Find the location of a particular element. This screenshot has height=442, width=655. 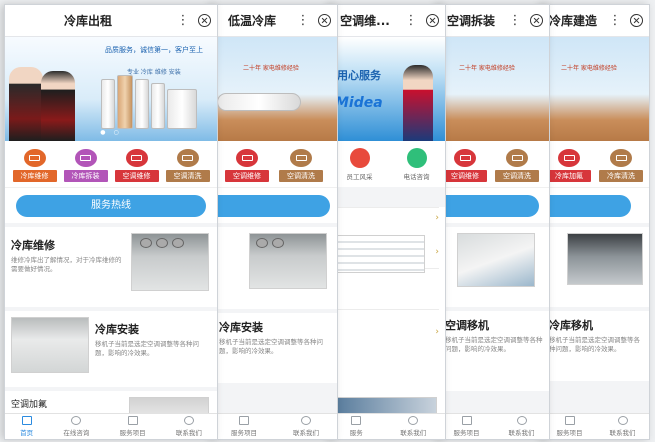

tab-online-consult: 在线咨询 is located at coordinates (76, 426).